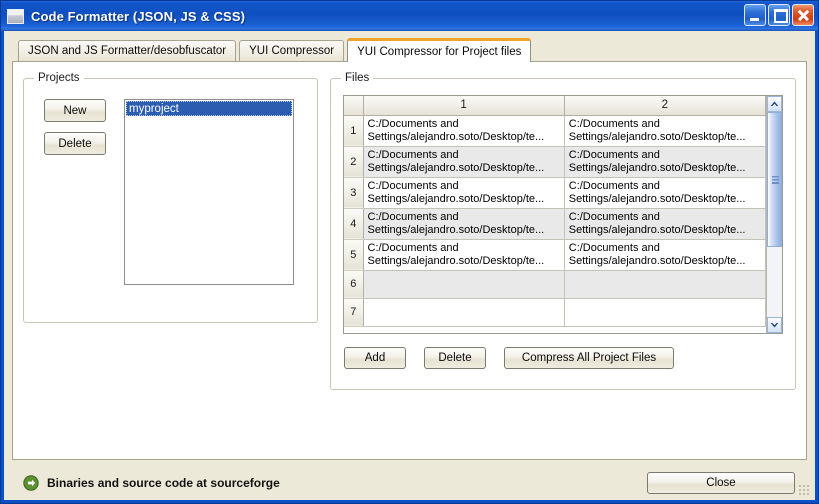 This screenshot has height=504, width=819. What do you see at coordinates (354, 312) in the screenshot?
I see `row-number: 7` at bounding box center [354, 312].